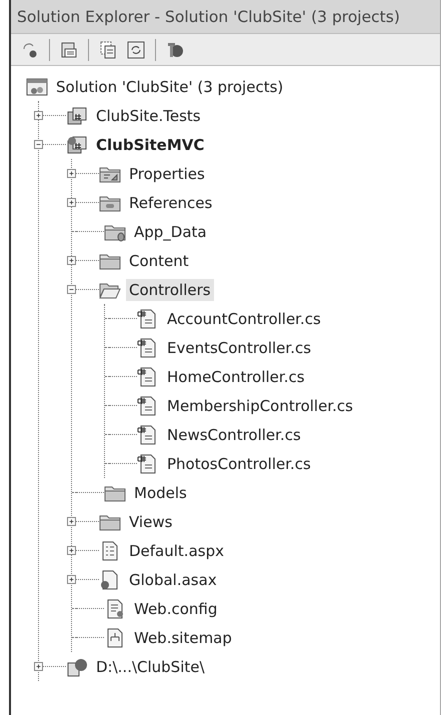 The height and width of the screenshot is (715, 441). Describe the element at coordinates (175, 609) in the screenshot. I see `tree-item: Web.config` at that location.